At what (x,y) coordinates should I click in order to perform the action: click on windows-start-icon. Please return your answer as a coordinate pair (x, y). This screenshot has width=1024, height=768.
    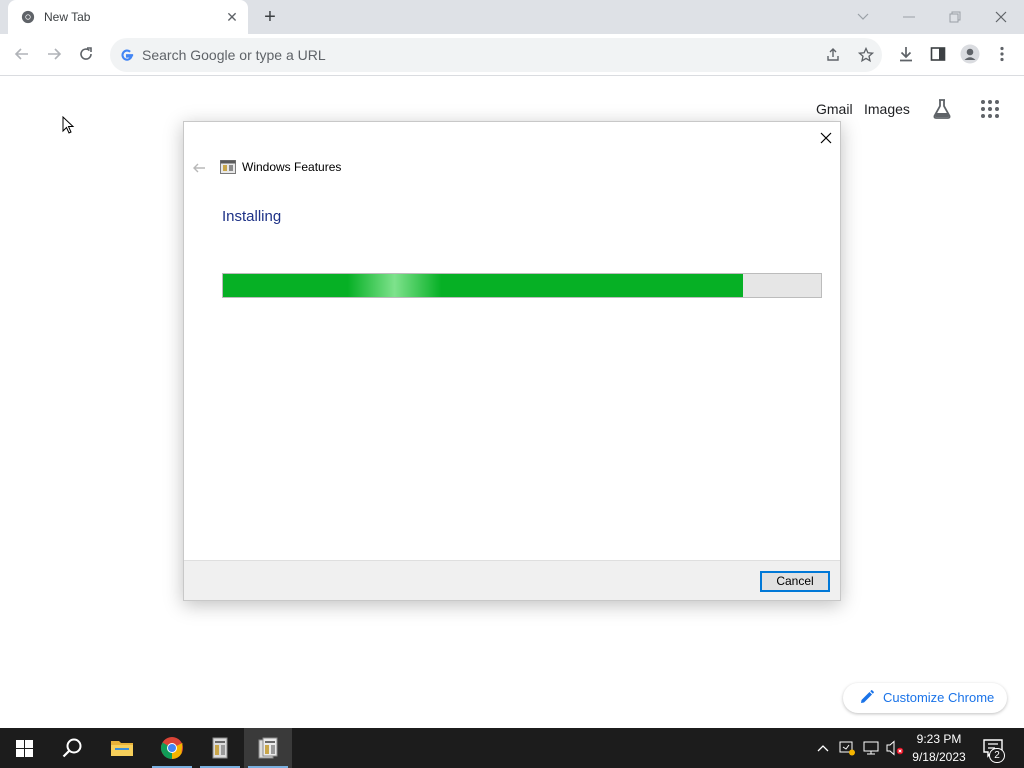
    Looking at the image, I should click on (24, 748).